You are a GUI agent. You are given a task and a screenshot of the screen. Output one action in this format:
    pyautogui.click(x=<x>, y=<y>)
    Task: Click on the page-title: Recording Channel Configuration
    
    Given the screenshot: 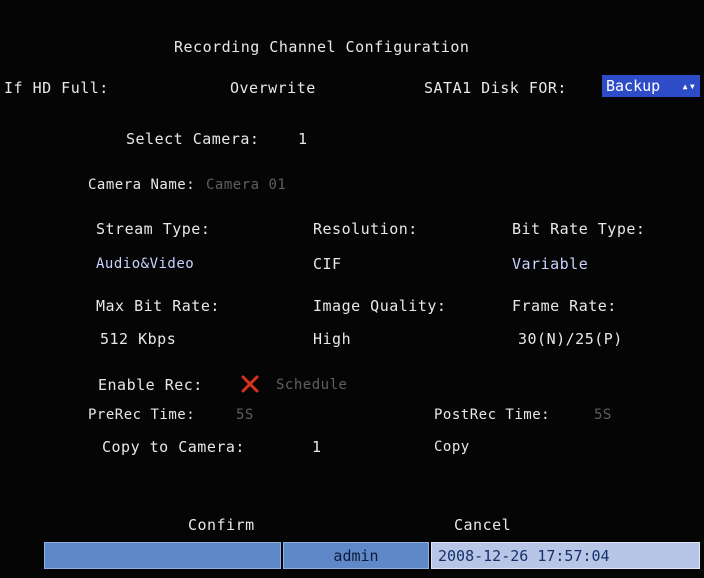 What is the action you would take?
    pyautogui.click(x=322, y=47)
    